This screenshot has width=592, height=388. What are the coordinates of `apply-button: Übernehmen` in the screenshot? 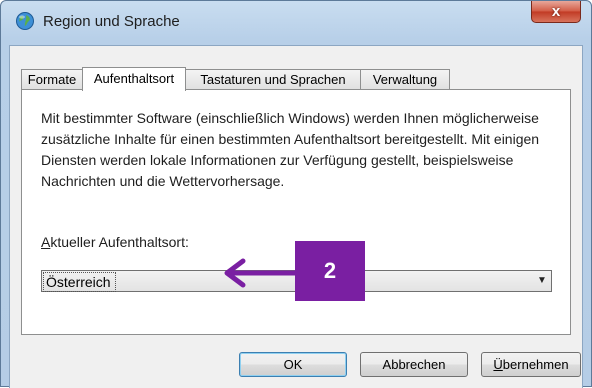 It's located at (531, 364).